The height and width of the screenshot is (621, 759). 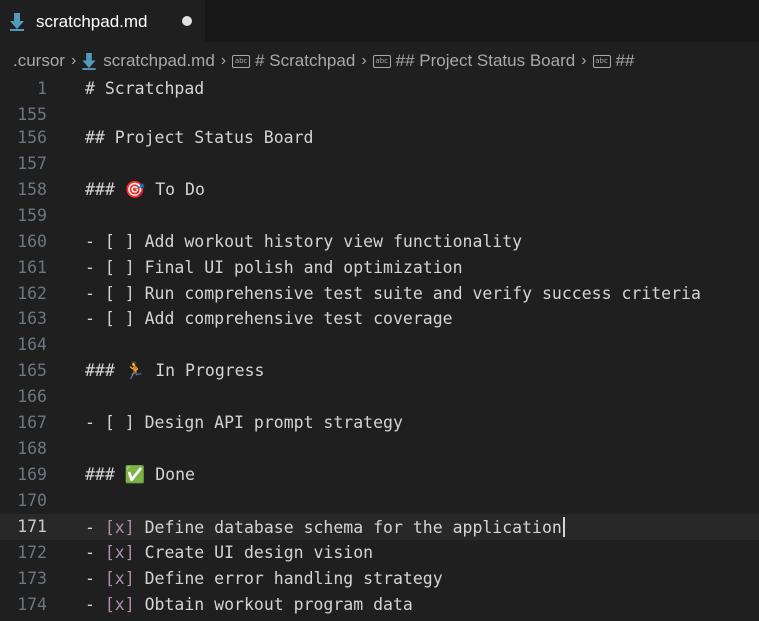 I want to click on line-text: # Scratchpad, so click(x=145, y=88).